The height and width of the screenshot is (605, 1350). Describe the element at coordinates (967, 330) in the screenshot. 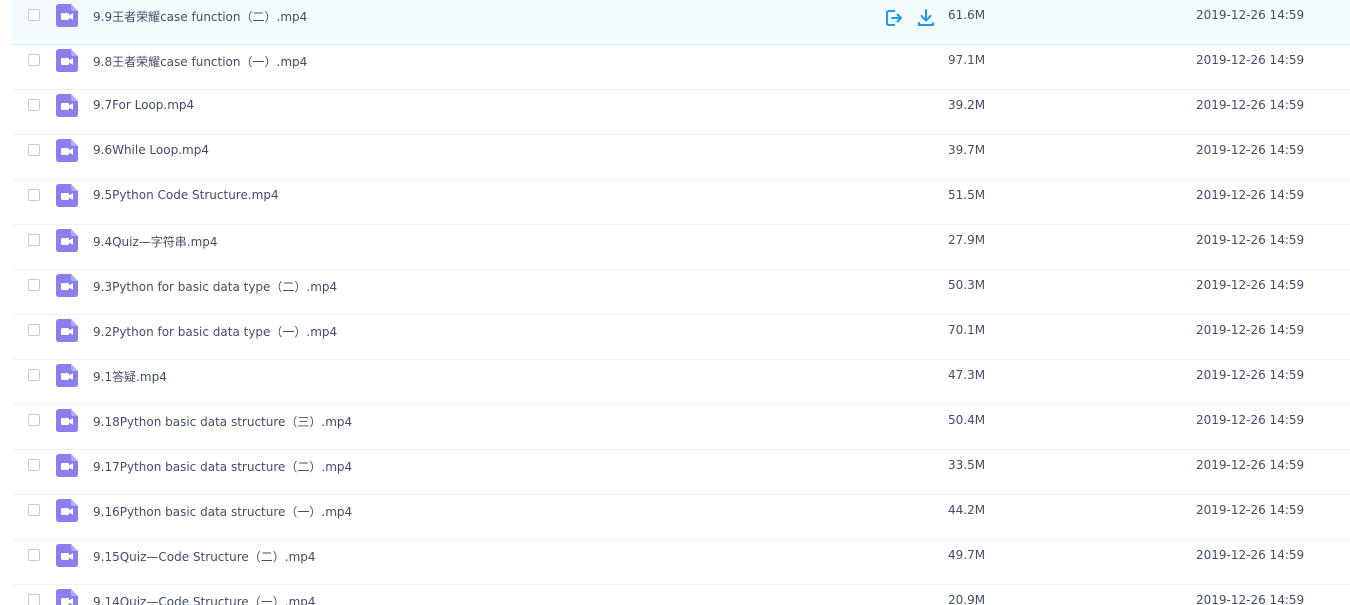

I see `file-size: 70.1M` at that location.